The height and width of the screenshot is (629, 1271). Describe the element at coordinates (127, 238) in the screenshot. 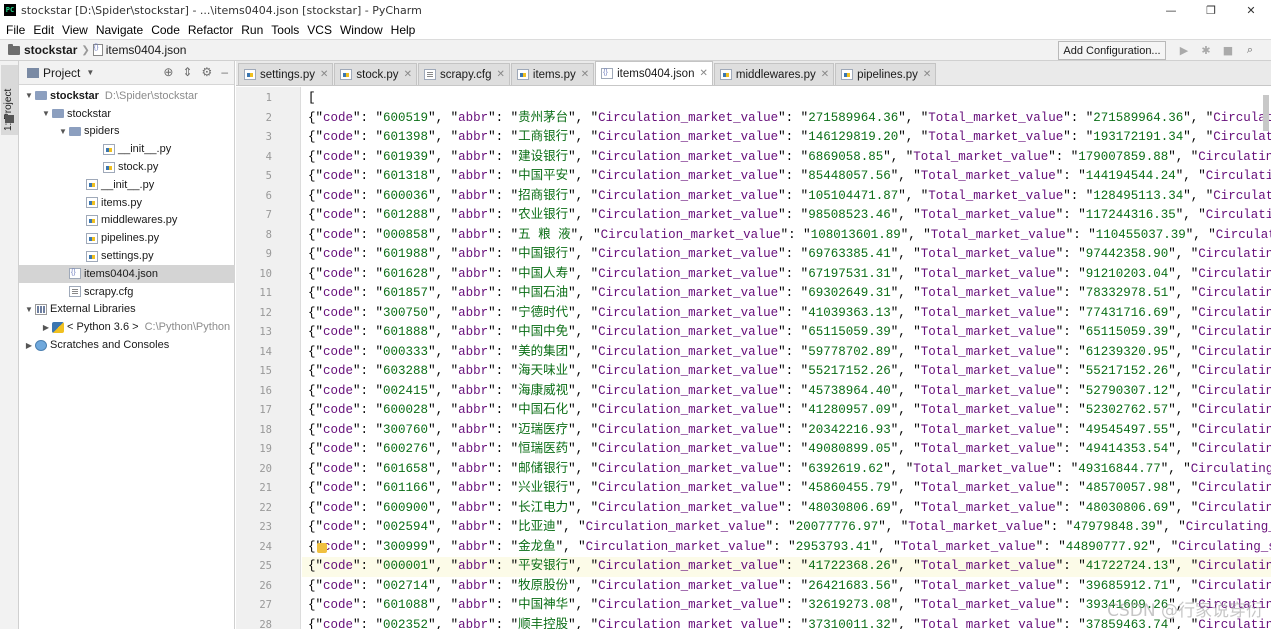

I see `tree-item: pipelines.py` at that location.